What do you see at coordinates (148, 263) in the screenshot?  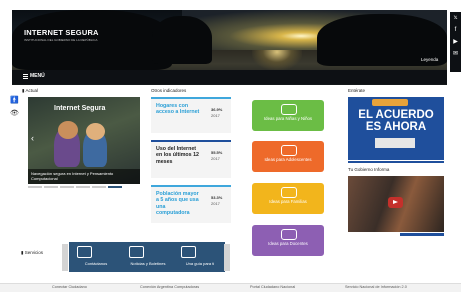 I see `servicio-label: Noticias y Boletines` at bounding box center [148, 263].